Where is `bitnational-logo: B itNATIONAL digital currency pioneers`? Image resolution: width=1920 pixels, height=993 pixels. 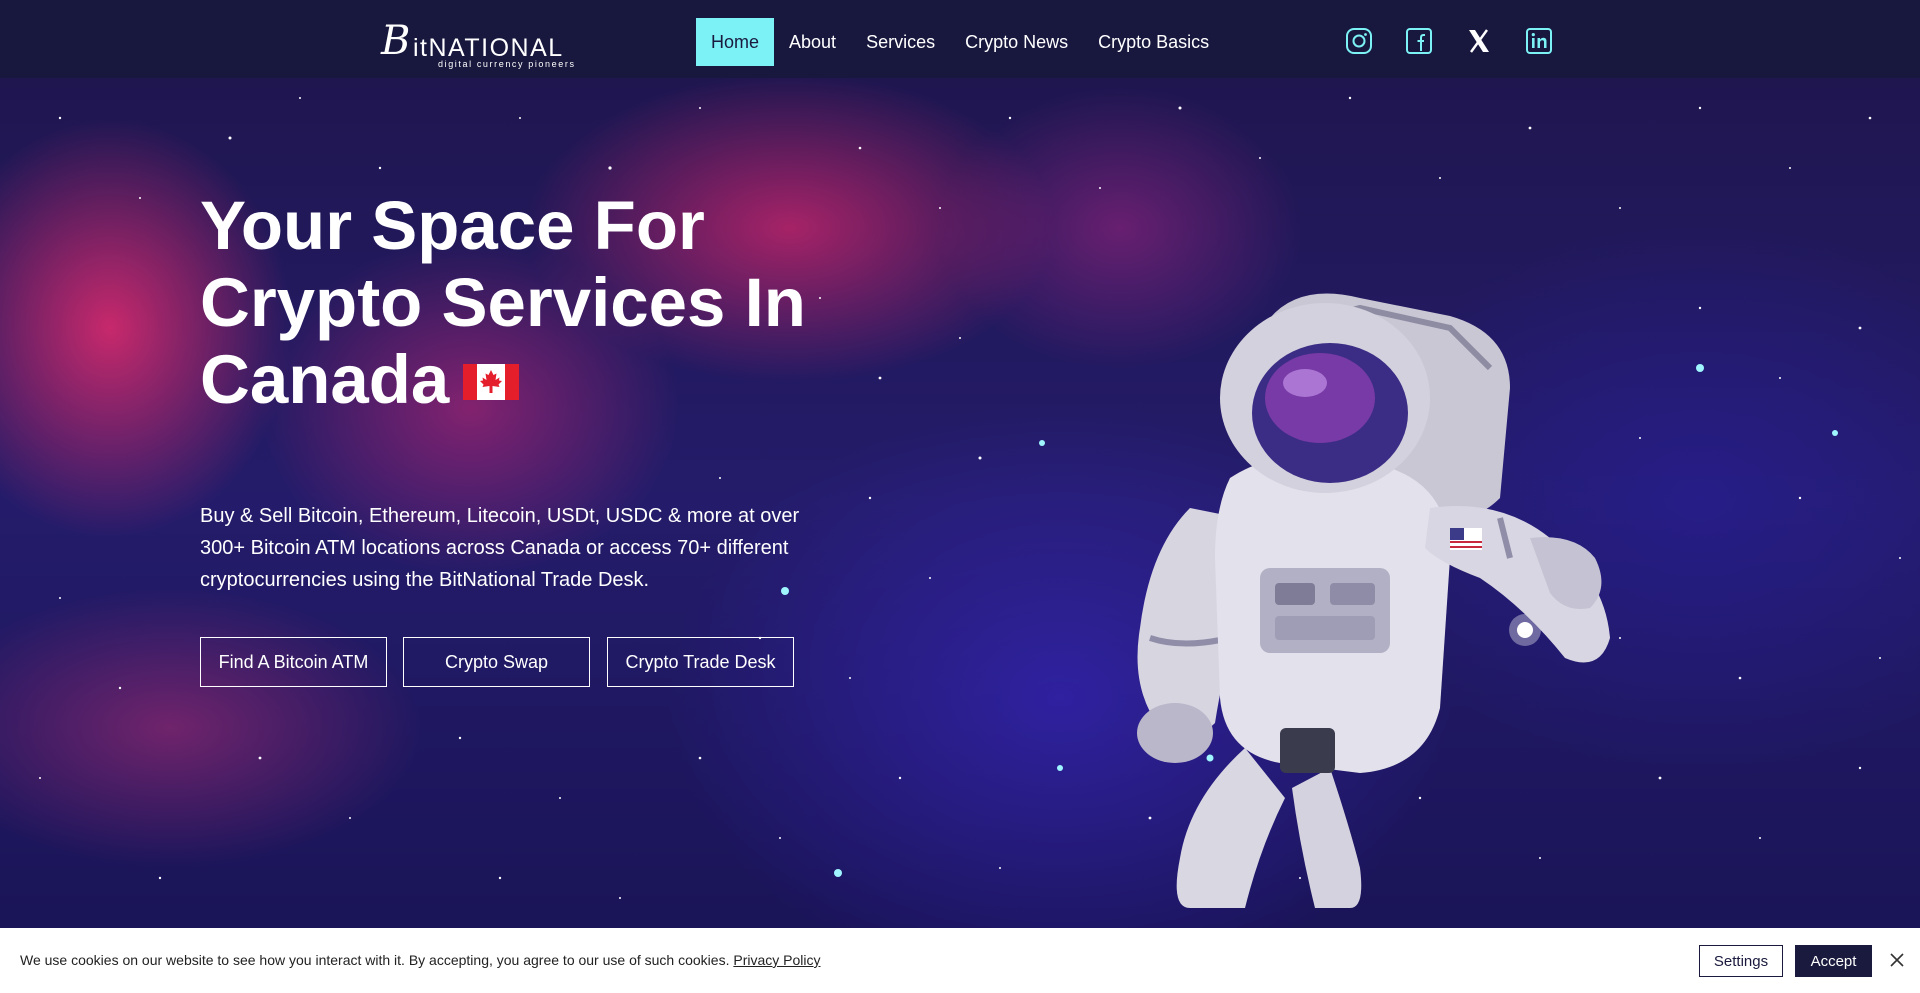
bitnational-logo: B itNATIONAL digital currency pioneers is located at coordinates (478, 43).